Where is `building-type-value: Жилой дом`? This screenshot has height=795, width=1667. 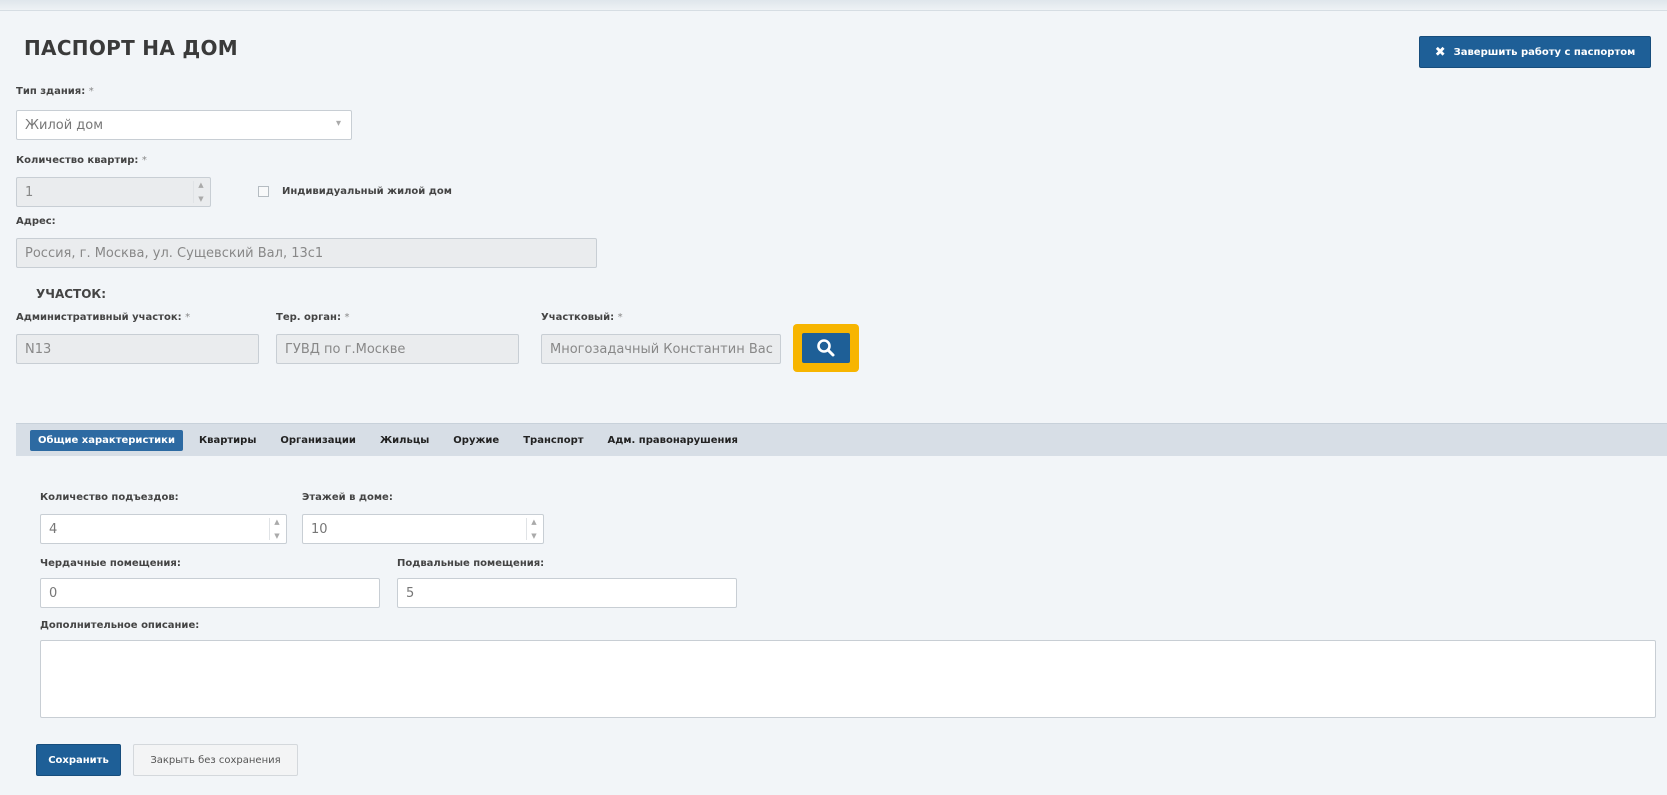 building-type-value: Жилой дом is located at coordinates (64, 125).